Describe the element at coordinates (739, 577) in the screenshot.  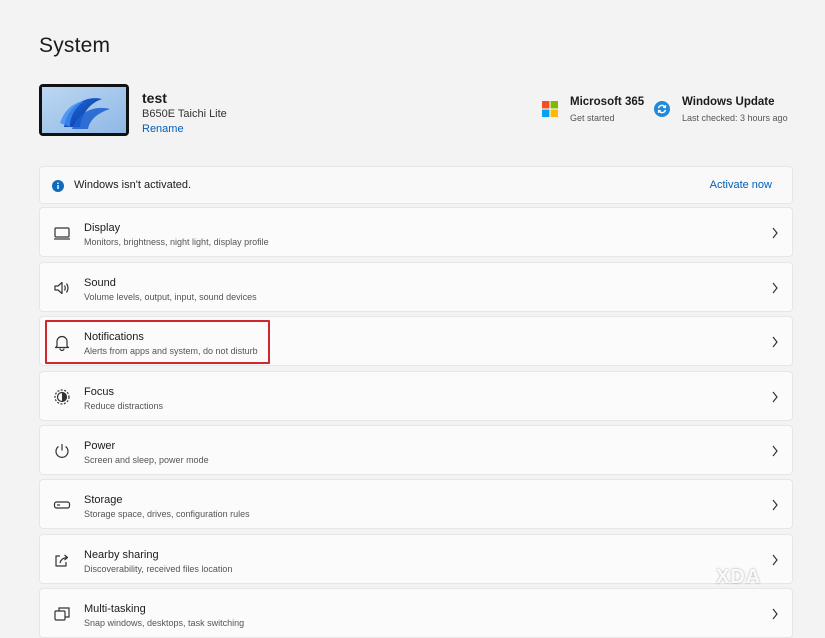
I see `xda-watermark: XDA` at that location.